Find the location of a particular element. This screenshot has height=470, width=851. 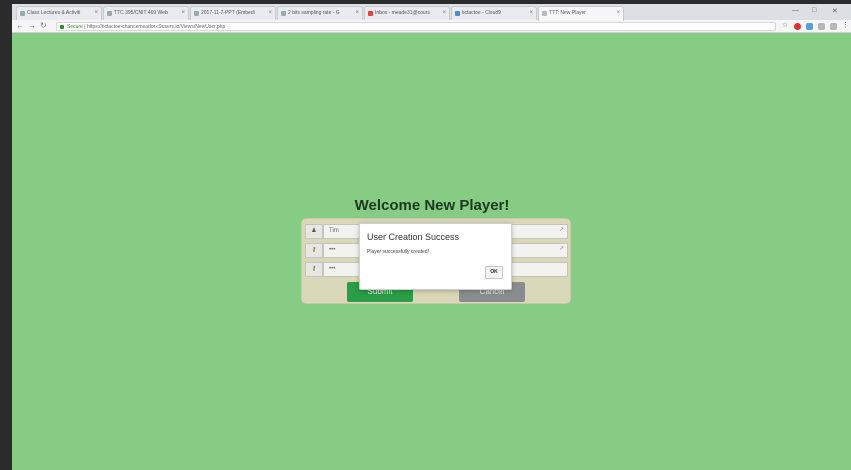

maximize-icon: □ is located at coordinates (814, 10).